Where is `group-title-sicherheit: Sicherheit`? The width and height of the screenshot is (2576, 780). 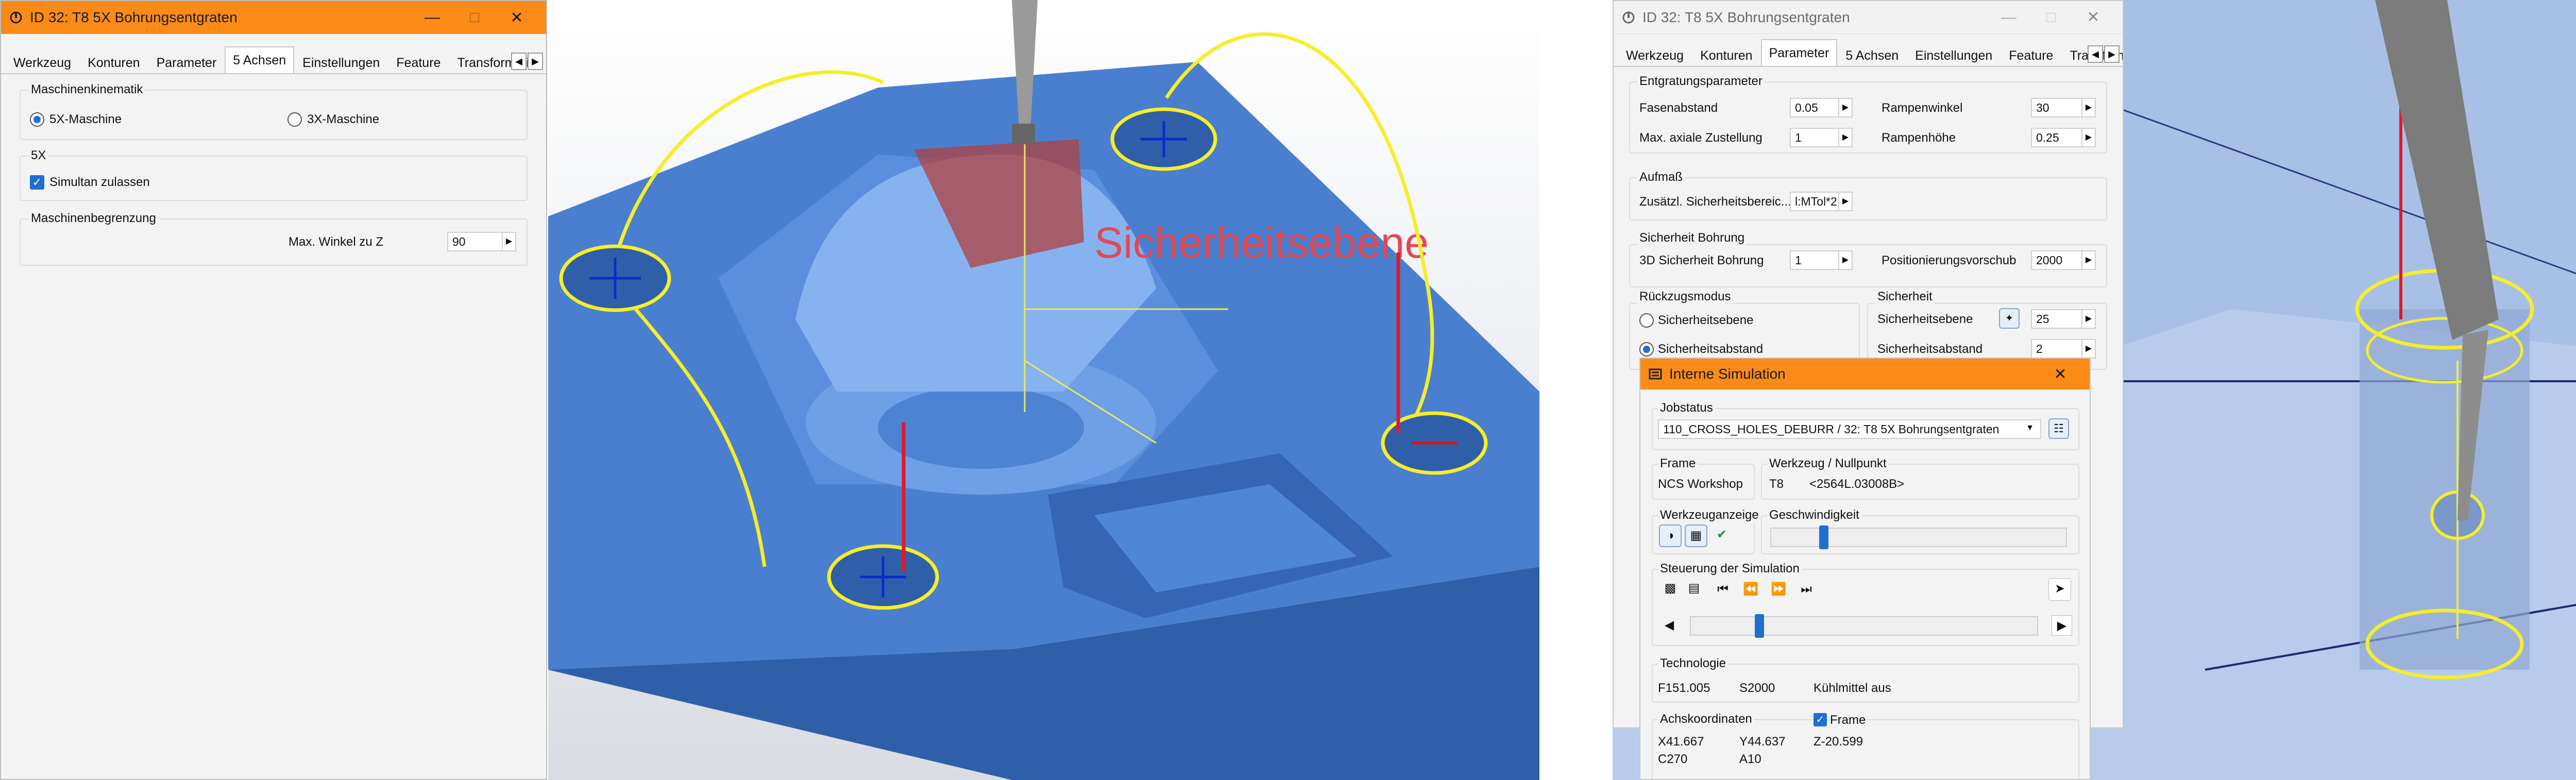
group-title-sicherheit: Sicherheit is located at coordinates (1905, 297).